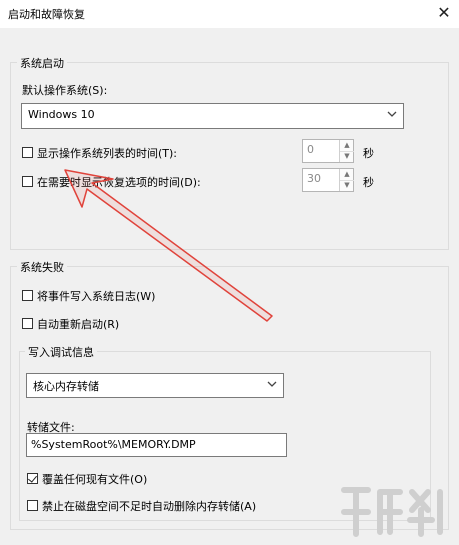 The height and width of the screenshot is (545, 459). What do you see at coordinates (368, 182) in the screenshot?
I see `show-recovery-unit: 秒` at bounding box center [368, 182].